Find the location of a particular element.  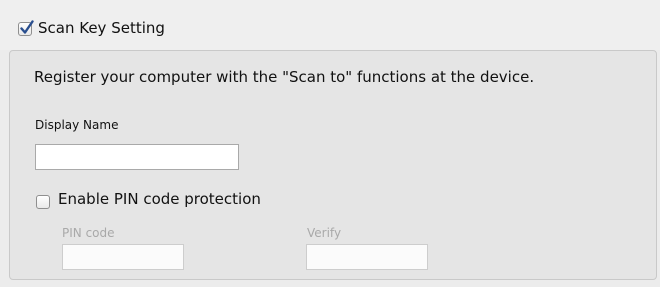

display-name-label: Display Name is located at coordinates (77, 125).